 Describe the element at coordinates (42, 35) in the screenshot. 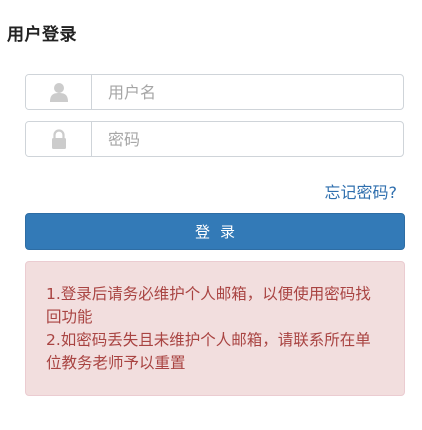

I see `page-title: 用户登录` at that location.